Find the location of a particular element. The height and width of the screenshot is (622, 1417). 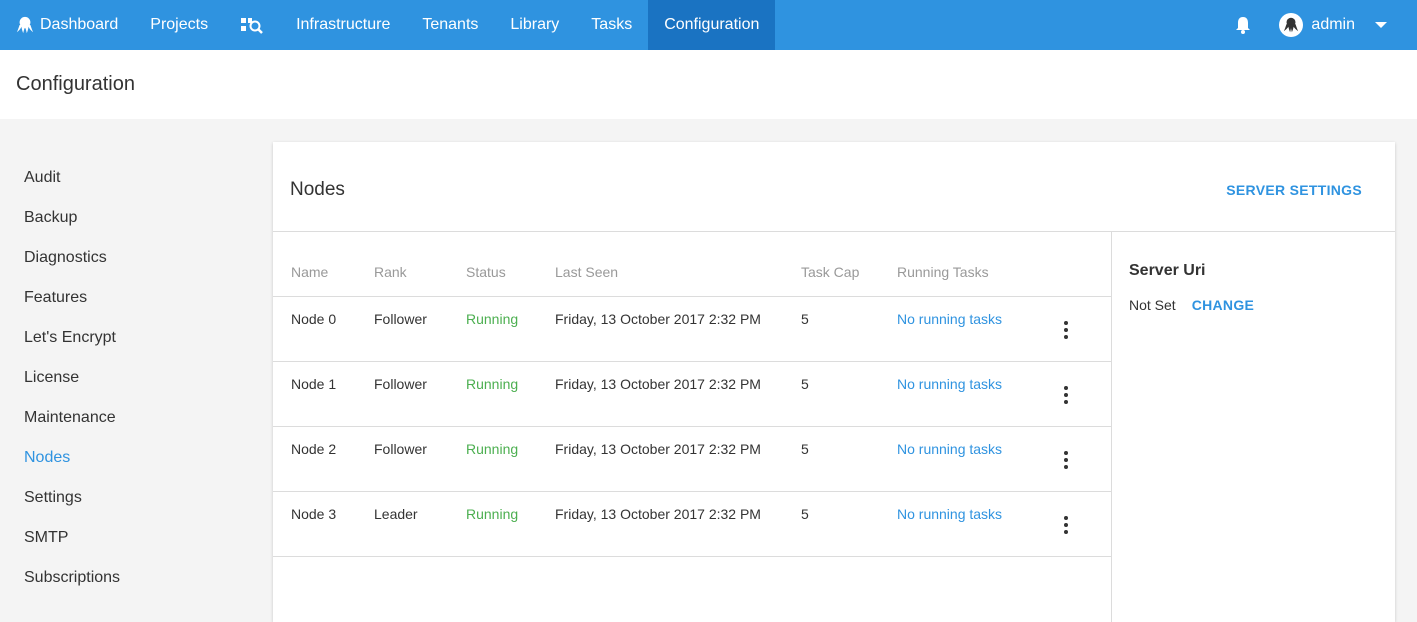

change-uri-button: CHANGE is located at coordinates (1223, 305).